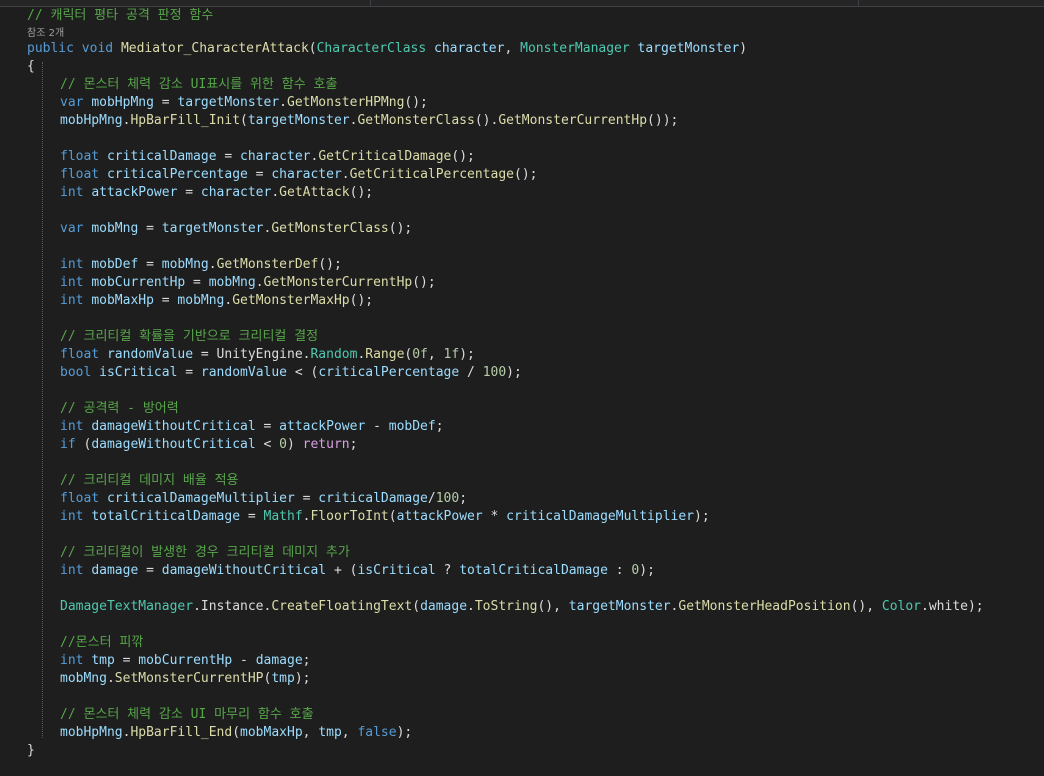 This screenshot has height=776, width=1044. Describe the element at coordinates (469, 48) in the screenshot. I see `param-name: character` at that location.